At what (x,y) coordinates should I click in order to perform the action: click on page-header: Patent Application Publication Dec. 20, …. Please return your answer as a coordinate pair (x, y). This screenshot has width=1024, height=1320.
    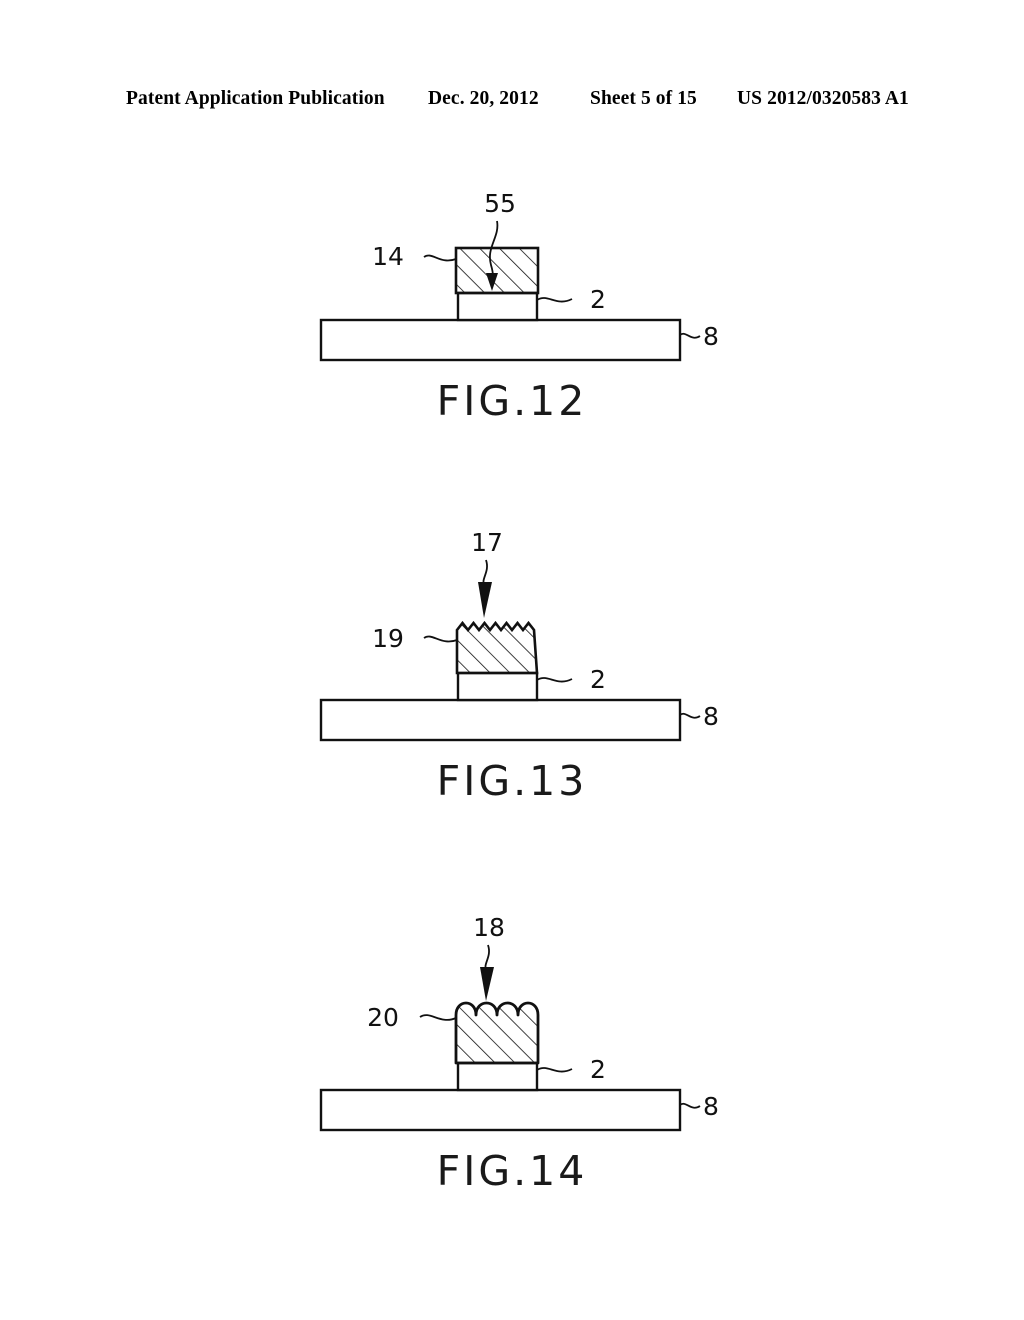
    Looking at the image, I should click on (512, 101).